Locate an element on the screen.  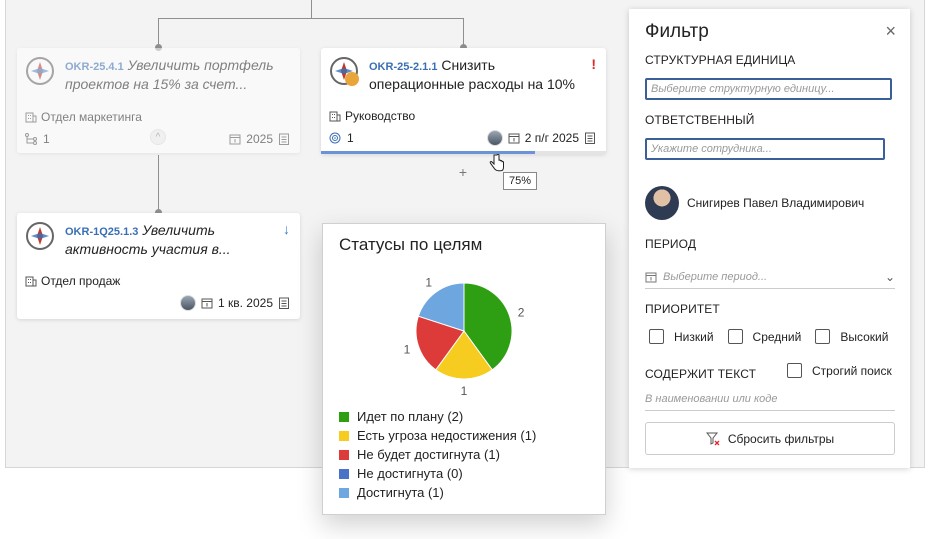
org-unit-label: Отдел маркетинга is located at coordinates (91, 117).